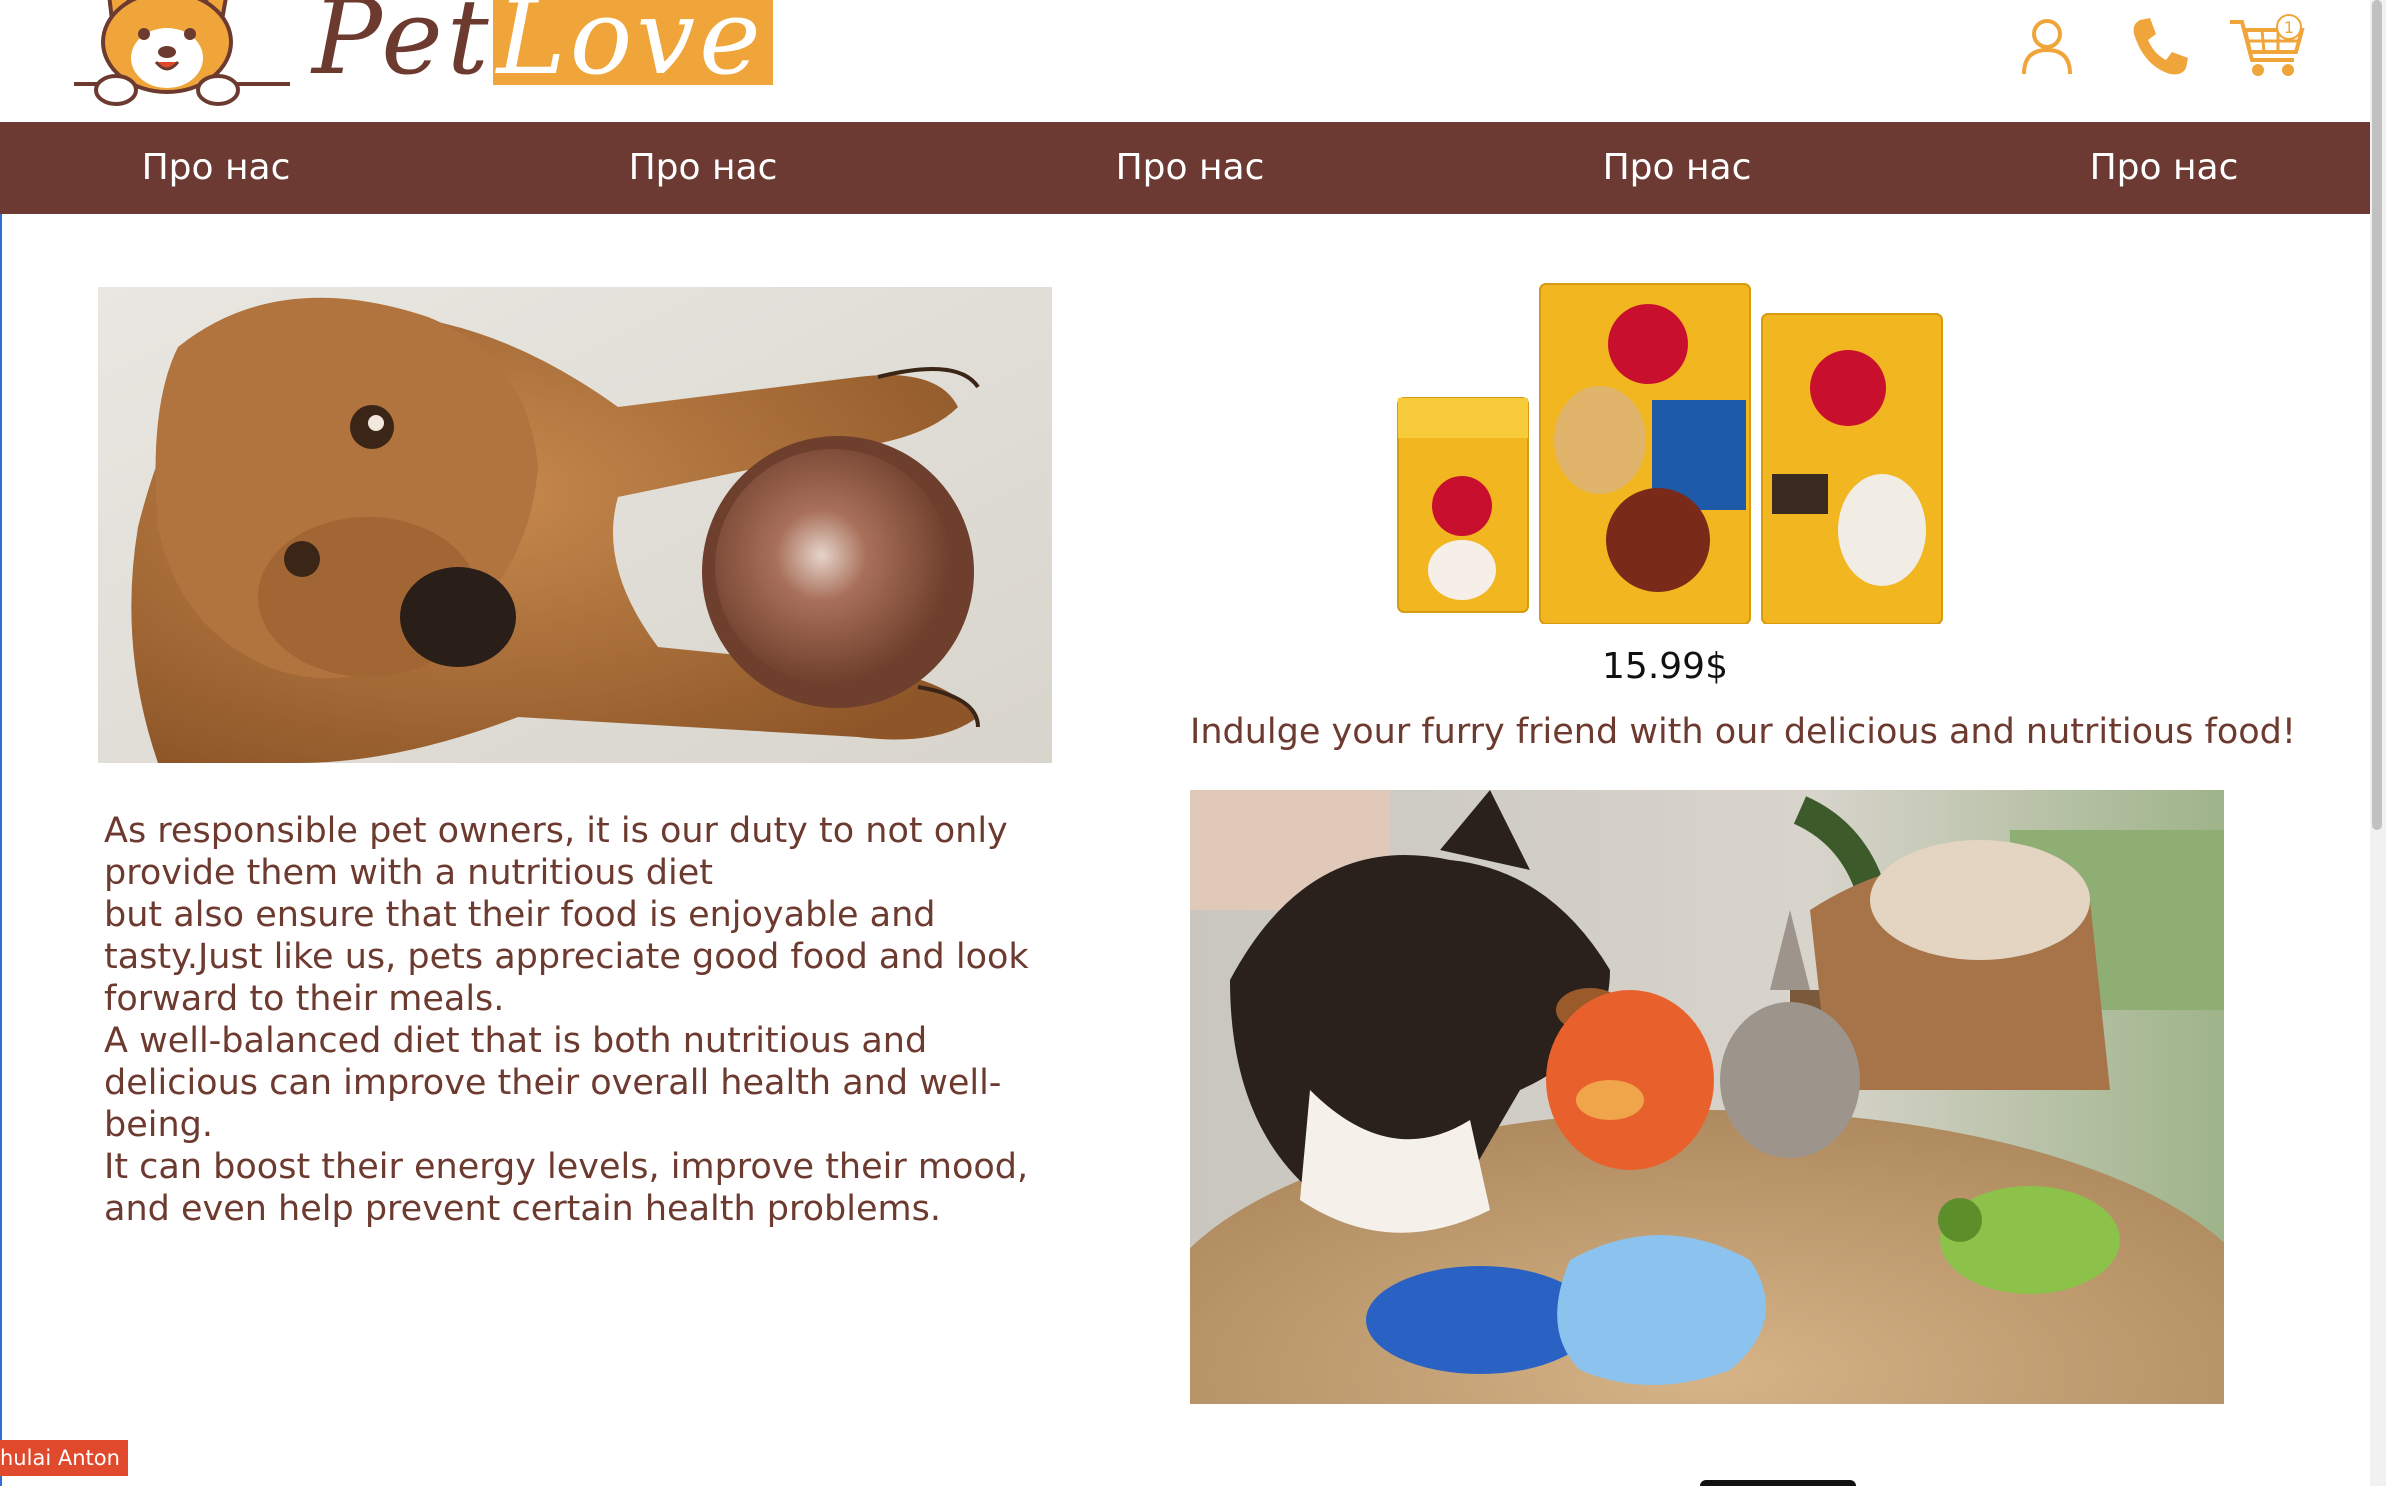 Image resolution: width=2386 pixels, height=1486 pixels. I want to click on dog-with-bowl-image, so click(575, 525).